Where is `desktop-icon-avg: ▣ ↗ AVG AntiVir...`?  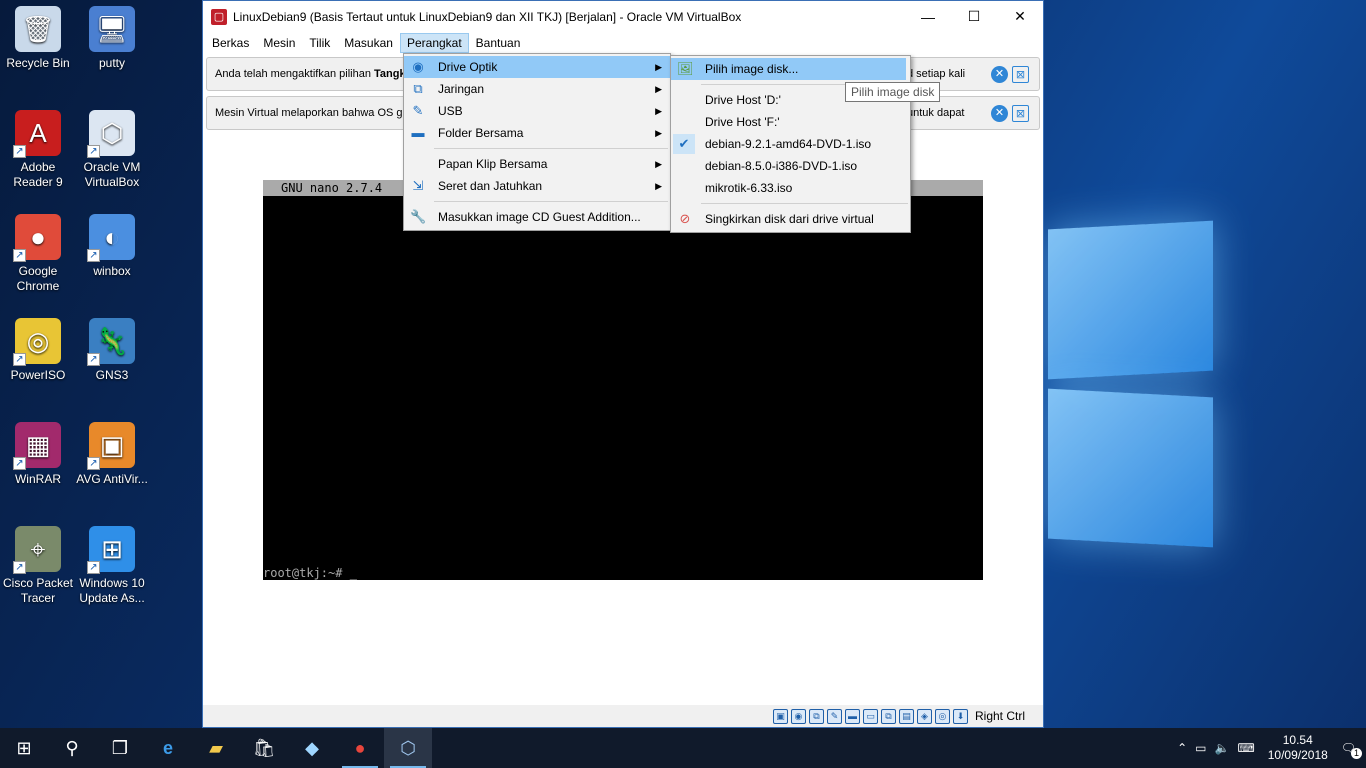
desktop-icon-avg: ▣ ↗ AVG AntiVir... is located at coordinates (112, 454).